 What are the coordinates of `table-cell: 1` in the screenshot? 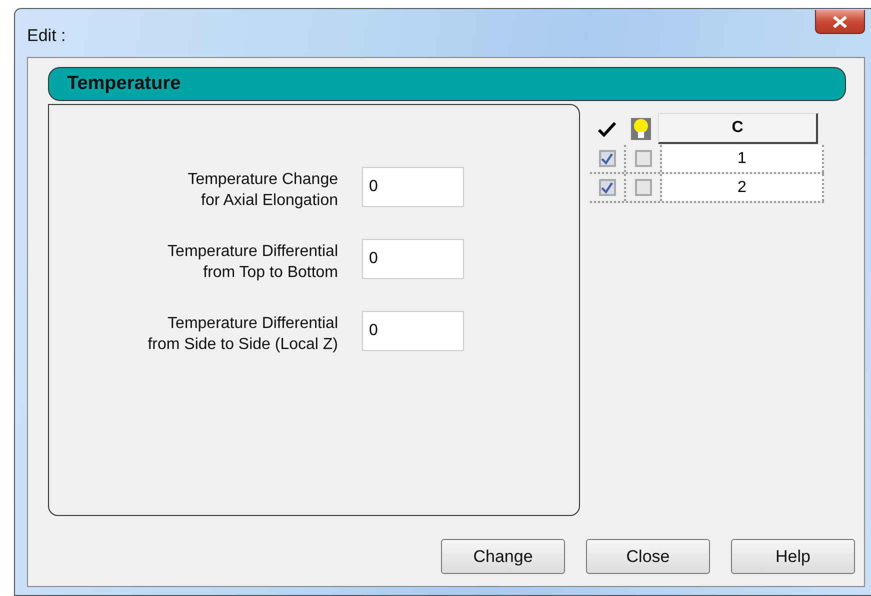 It's located at (743, 158).